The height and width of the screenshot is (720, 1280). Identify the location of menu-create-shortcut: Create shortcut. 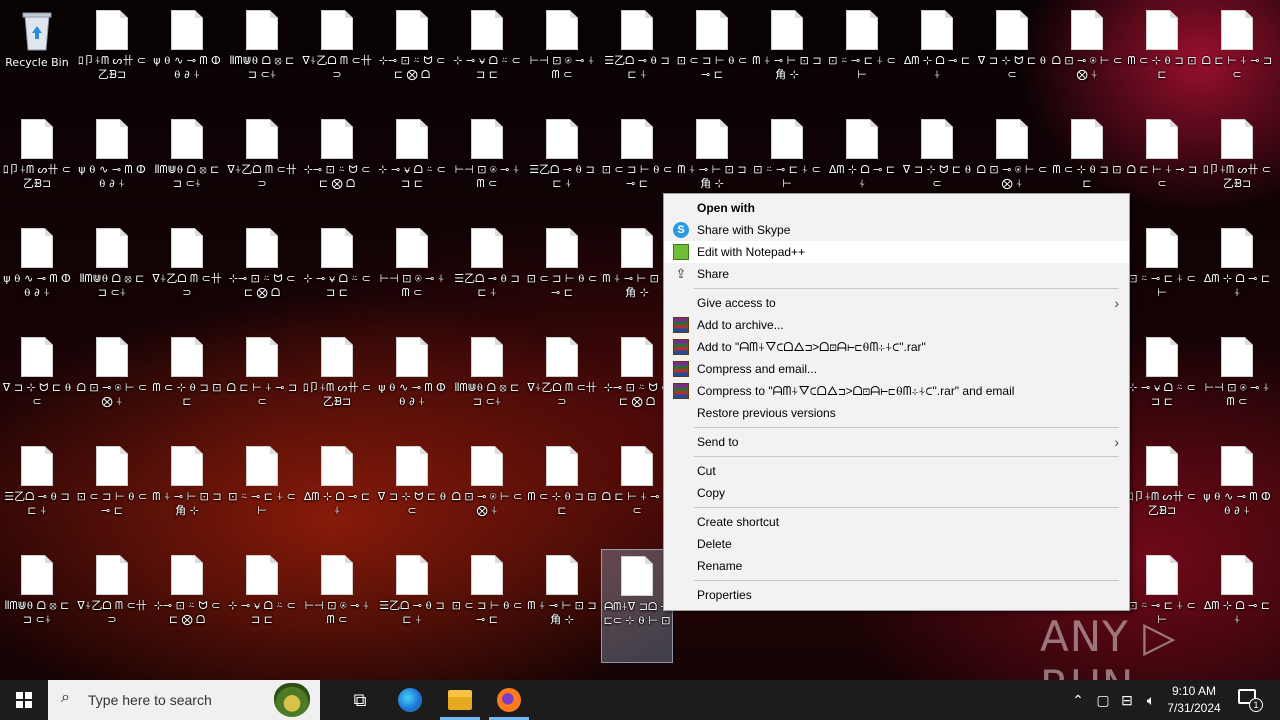
(896, 522).